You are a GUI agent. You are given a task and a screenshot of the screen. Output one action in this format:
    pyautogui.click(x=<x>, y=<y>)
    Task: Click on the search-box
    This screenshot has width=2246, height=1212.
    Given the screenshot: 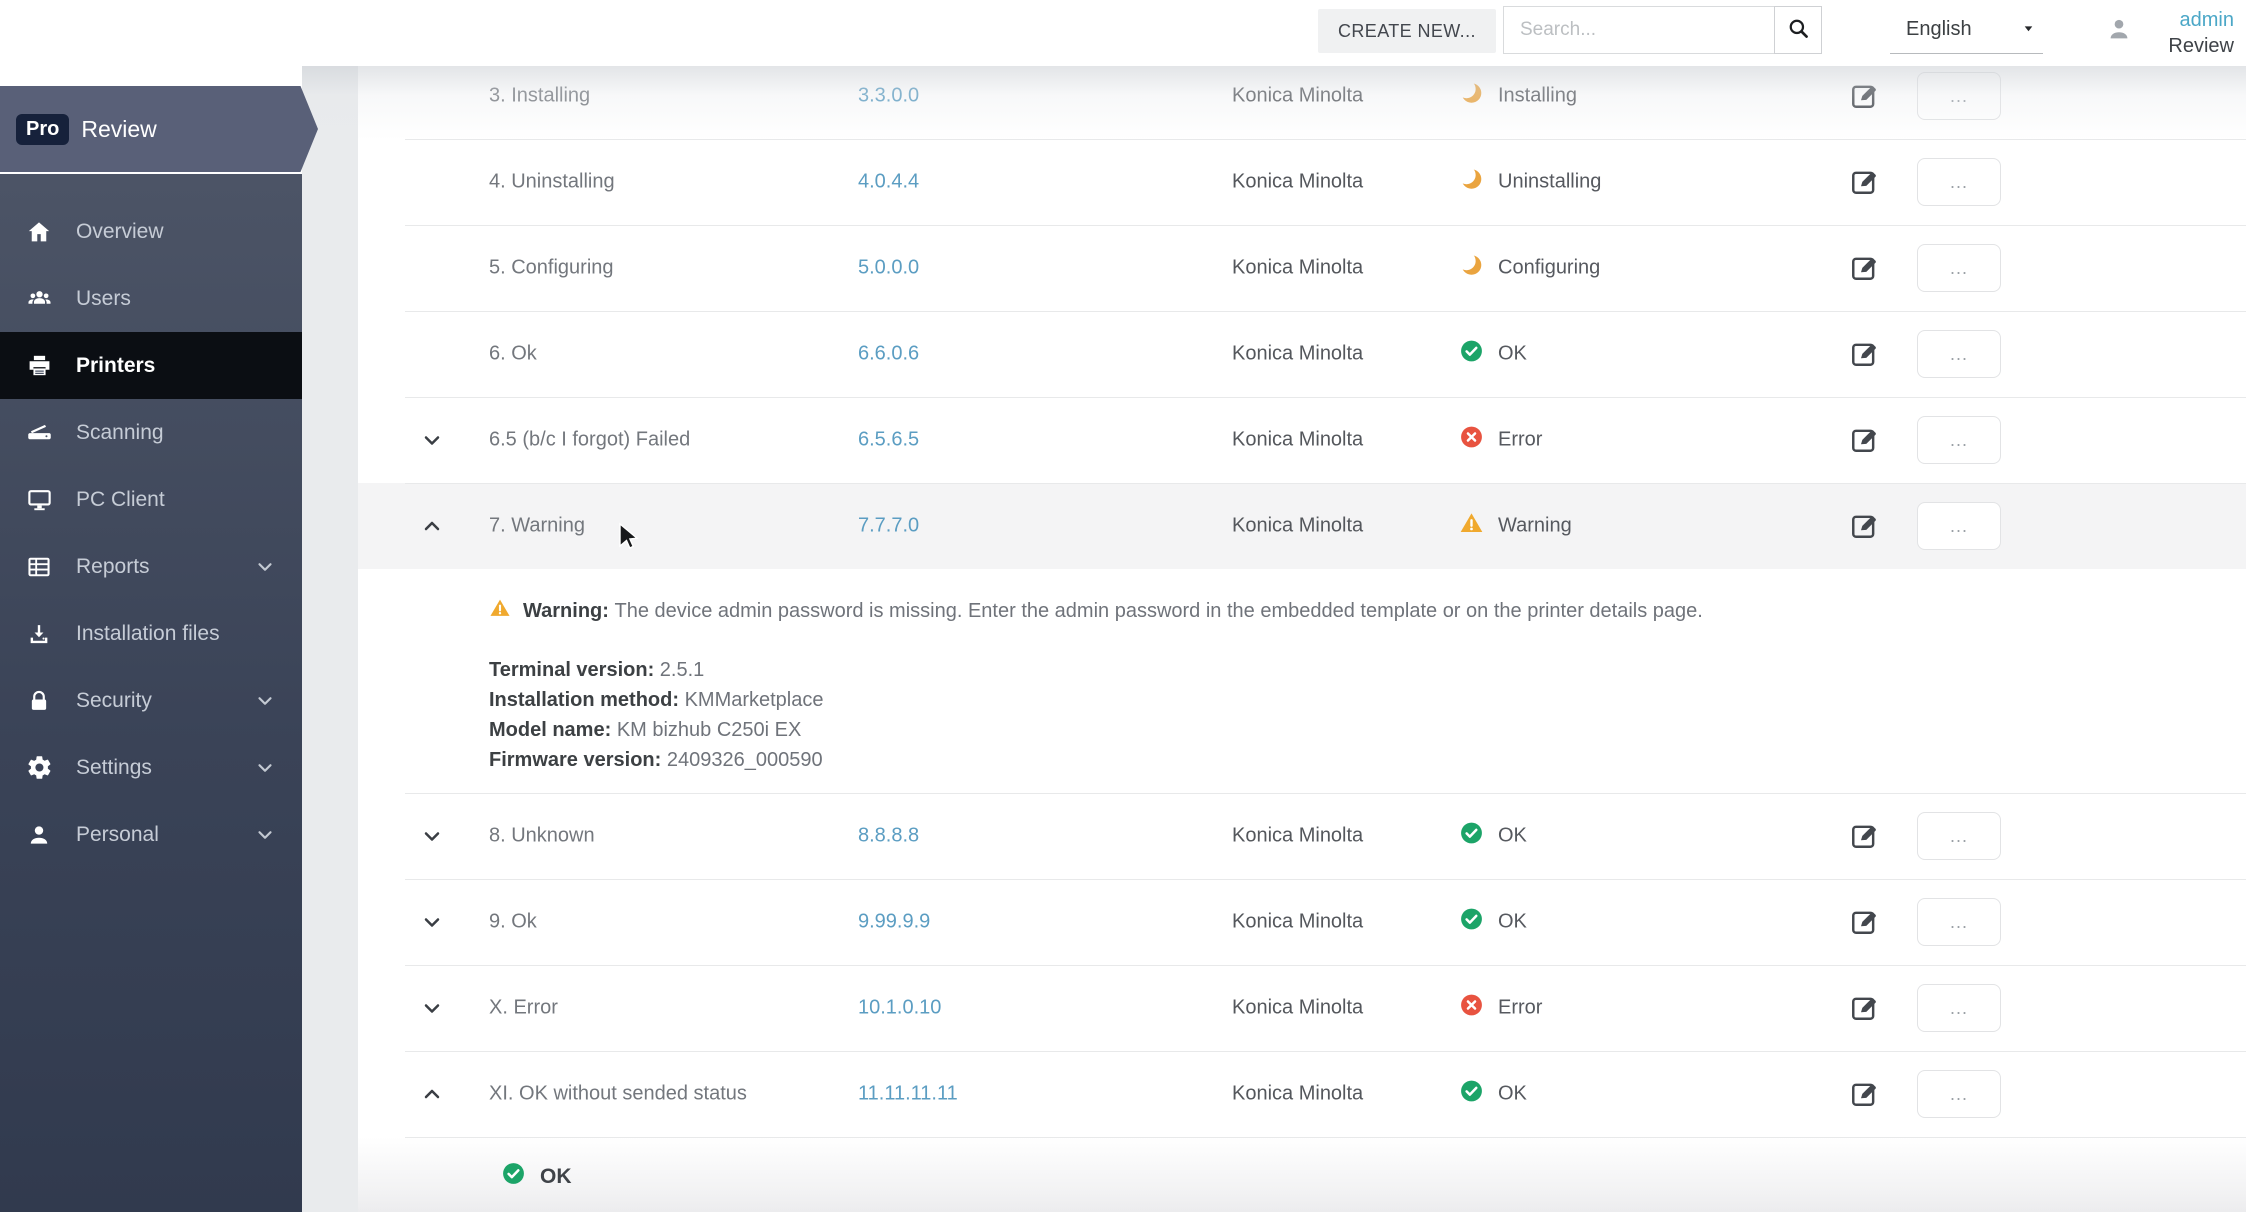 What is the action you would take?
    pyautogui.click(x=1662, y=30)
    